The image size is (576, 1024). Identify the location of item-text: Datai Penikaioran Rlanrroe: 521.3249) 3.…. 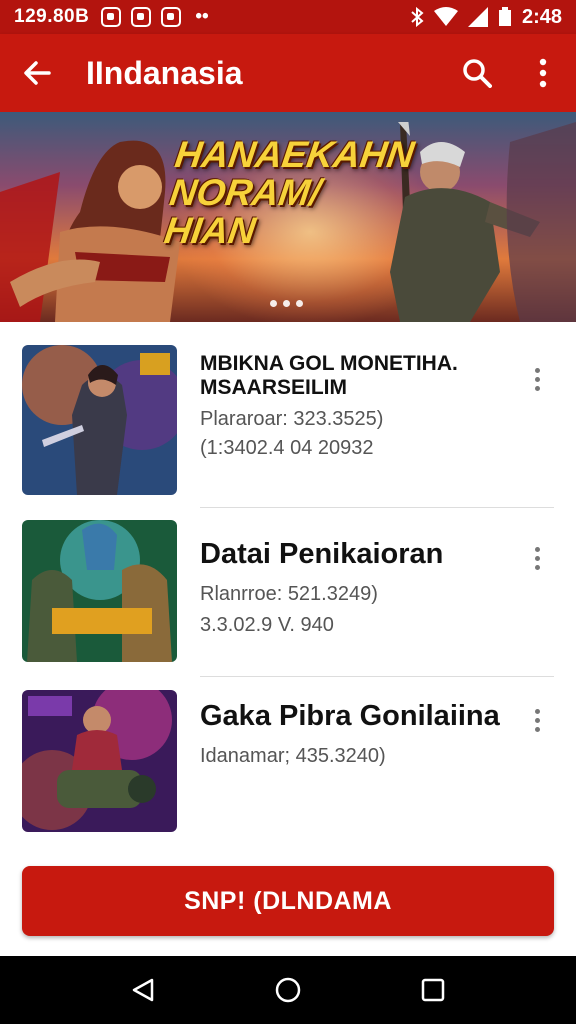
(321, 587).